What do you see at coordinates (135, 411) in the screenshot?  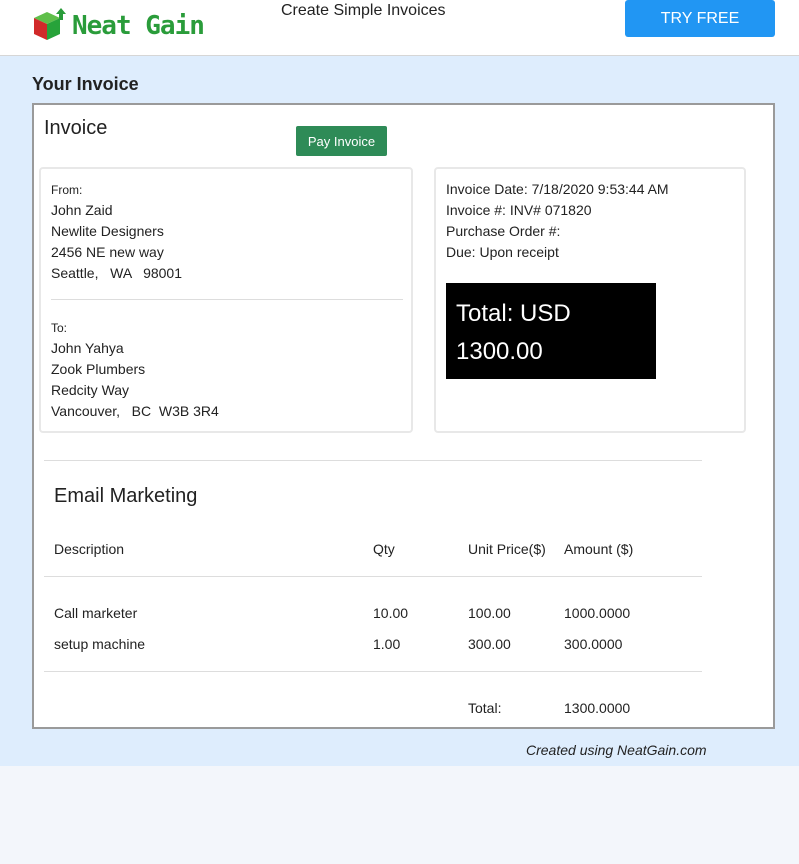 I see `to-city-line: Vancouver, BC W3B 3R4` at bounding box center [135, 411].